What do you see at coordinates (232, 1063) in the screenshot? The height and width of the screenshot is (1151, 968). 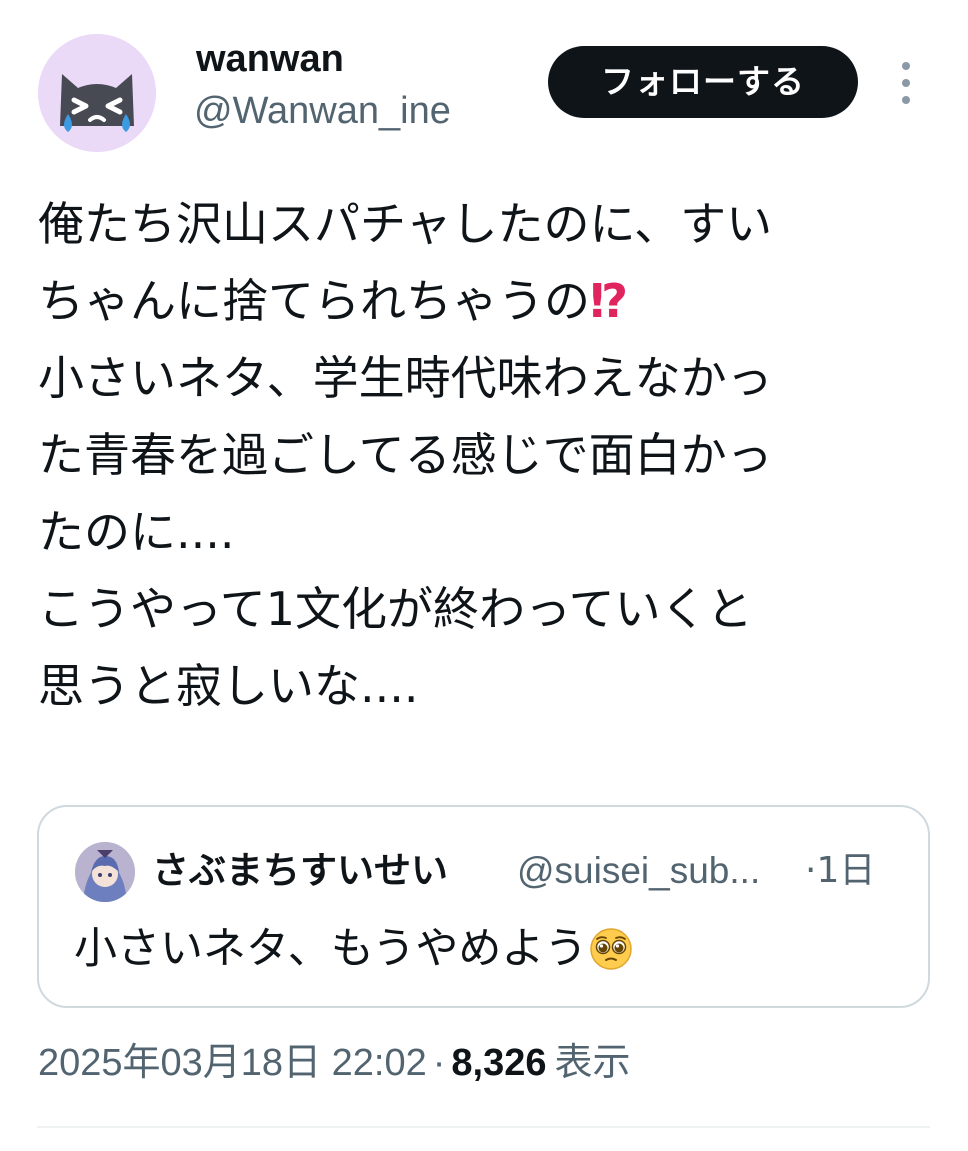 I see `tweet-timestamp: 2025年03月18日 22:02` at bounding box center [232, 1063].